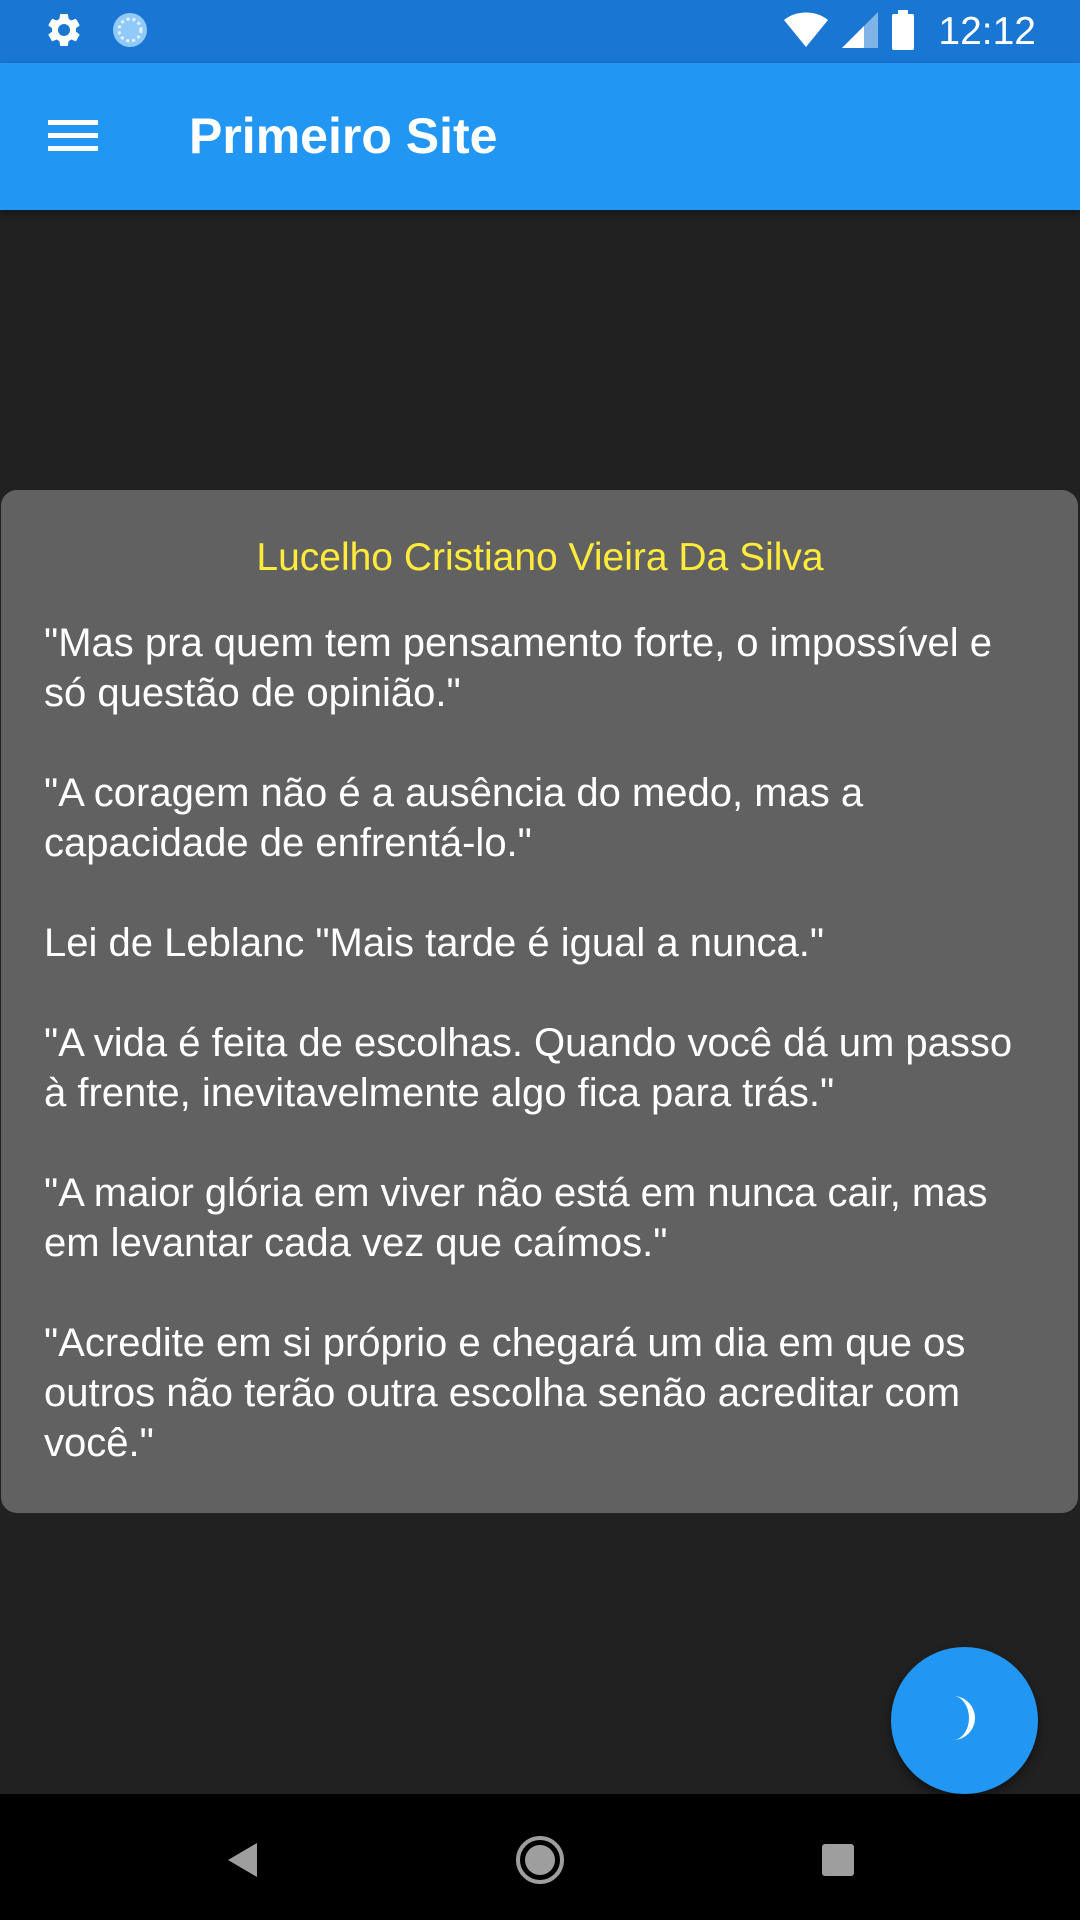  What do you see at coordinates (540, 557) in the screenshot?
I see `card-title: Lucelho Cristiano Vieira Da Silva` at bounding box center [540, 557].